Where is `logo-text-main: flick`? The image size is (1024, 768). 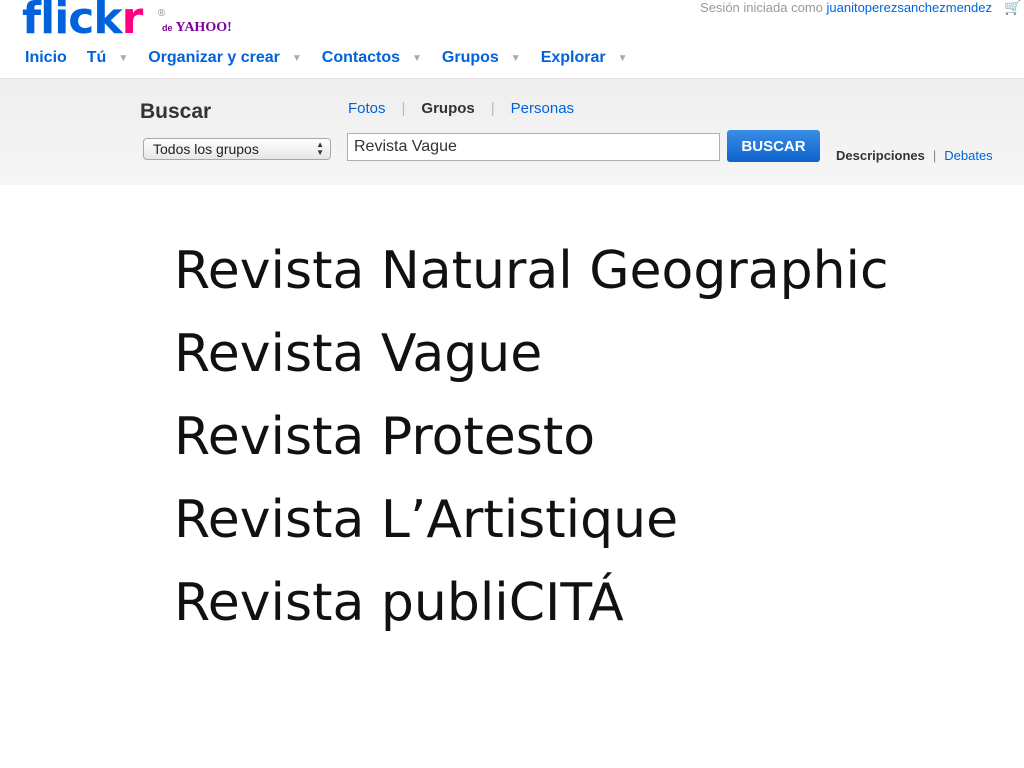
logo-text-main: flick is located at coordinates (72, 22).